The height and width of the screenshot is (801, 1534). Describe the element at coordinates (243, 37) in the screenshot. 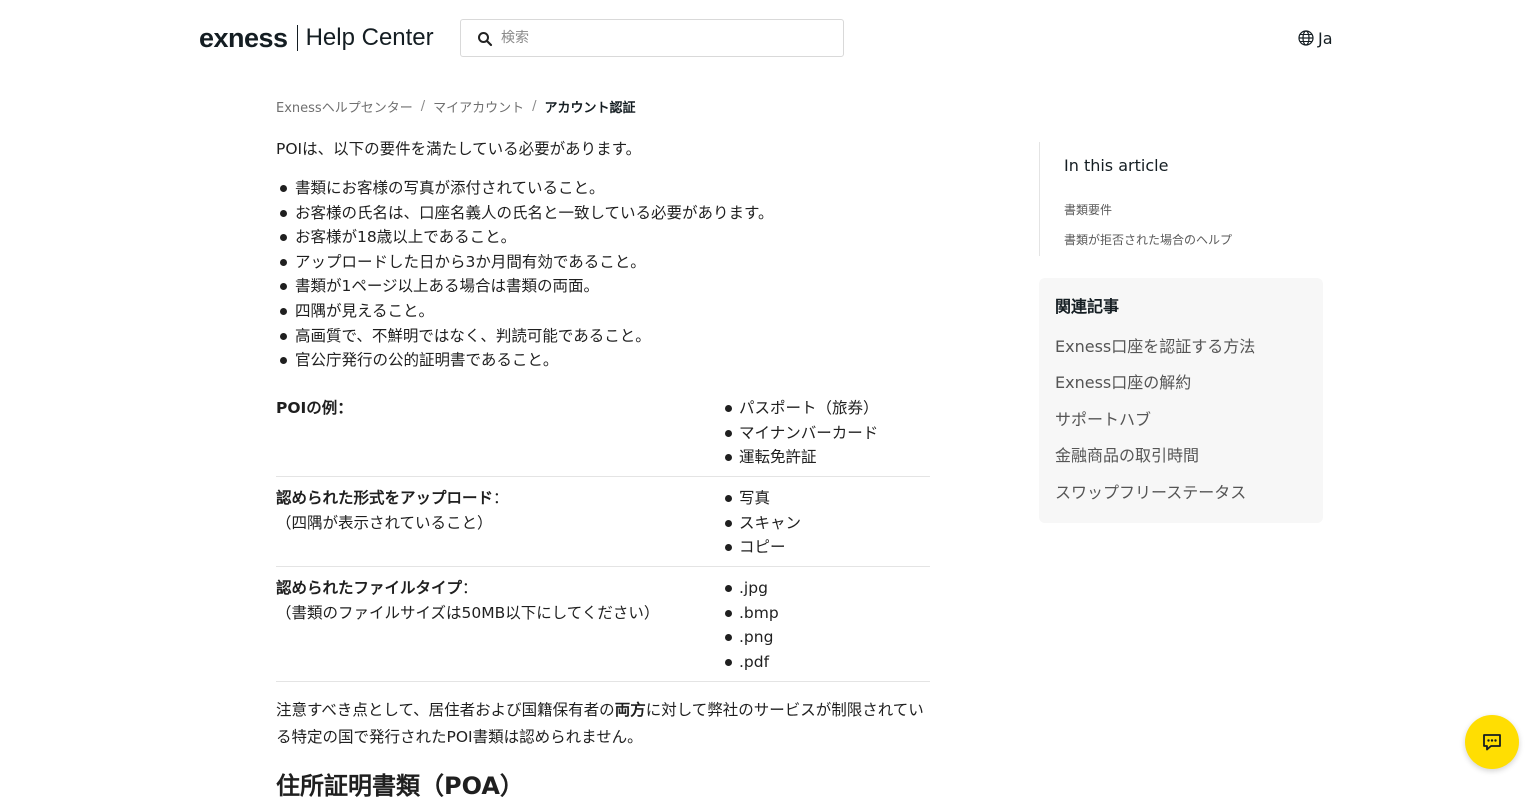

I see `logo-brand: exness` at that location.